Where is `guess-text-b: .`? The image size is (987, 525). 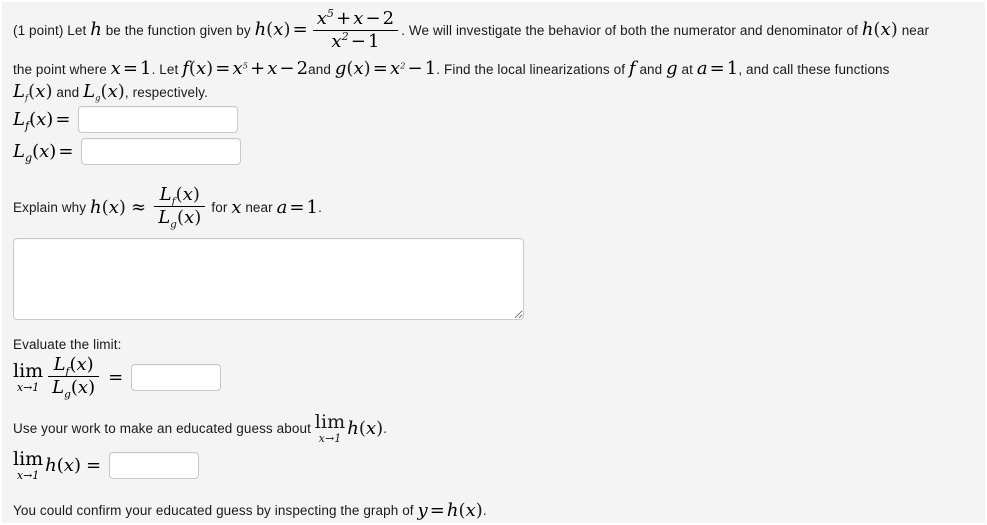
guess-text-b: . is located at coordinates (385, 428).